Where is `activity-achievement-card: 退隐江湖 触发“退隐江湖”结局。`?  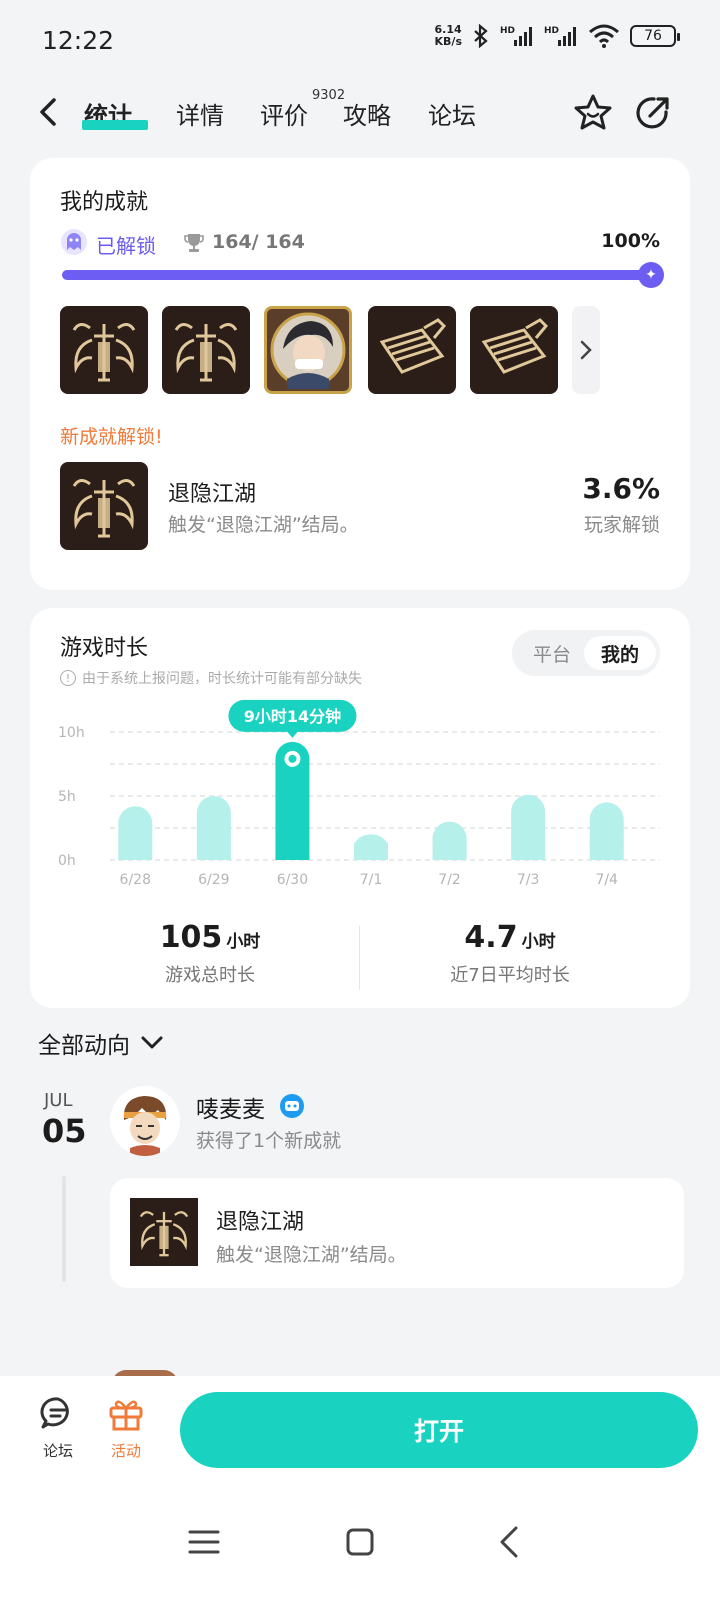 activity-achievement-card: 退隐江湖 触发“退隐江湖”结局。 is located at coordinates (397, 1233).